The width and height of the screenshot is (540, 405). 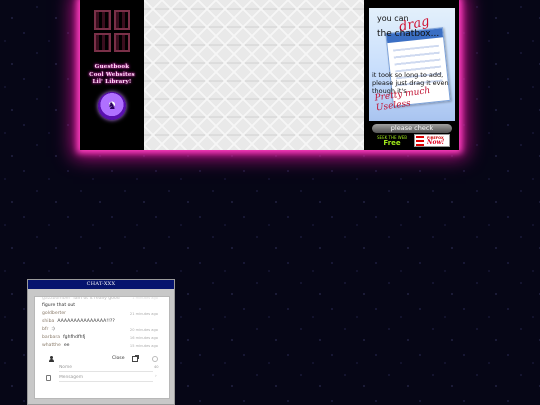 What do you see at coordinates (145, 298) in the screenshot?
I see `message-timestamp: 1 minutes ago` at bounding box center [145, 298].